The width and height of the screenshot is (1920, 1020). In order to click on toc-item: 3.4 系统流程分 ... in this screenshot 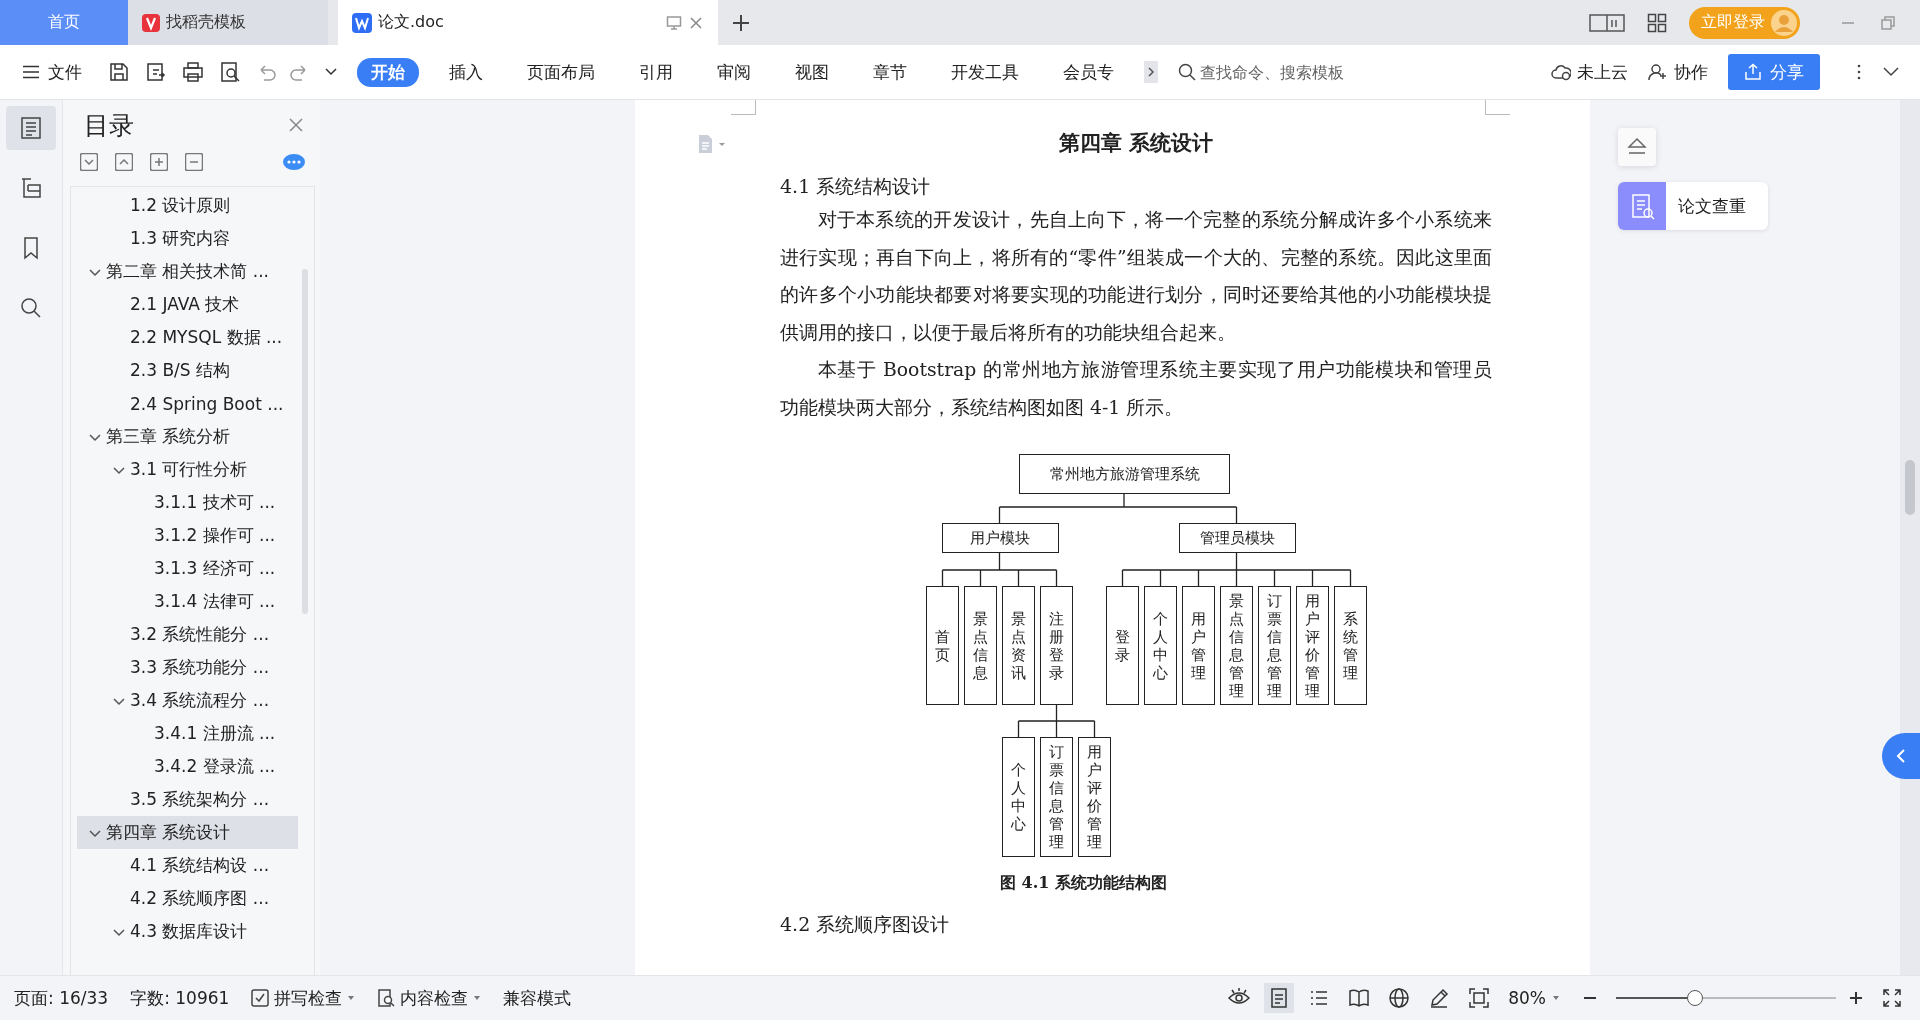, I will do `click(187, 700)`.